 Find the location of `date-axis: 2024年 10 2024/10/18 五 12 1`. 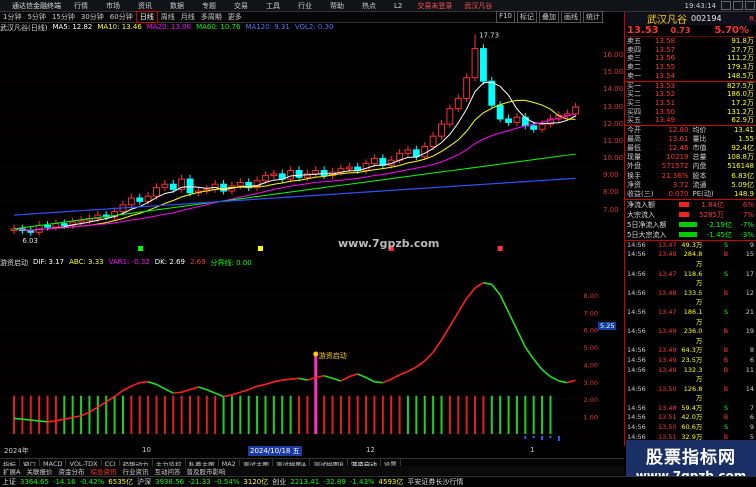

date-axis: 2024年 10 2024/10/18 五 12 1 is located at coordinates (302, 451).